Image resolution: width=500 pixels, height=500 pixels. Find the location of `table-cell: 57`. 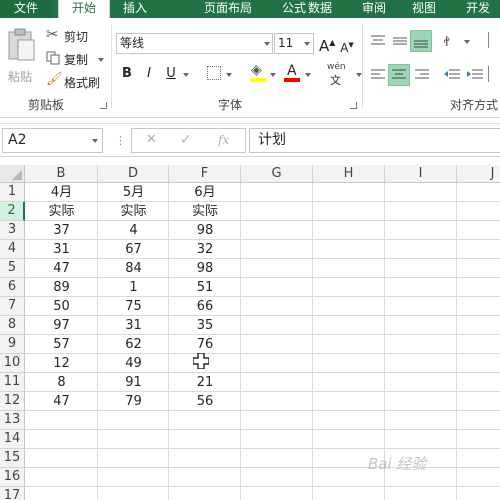

table-cell: 57 is located at coordinates (61, 344).